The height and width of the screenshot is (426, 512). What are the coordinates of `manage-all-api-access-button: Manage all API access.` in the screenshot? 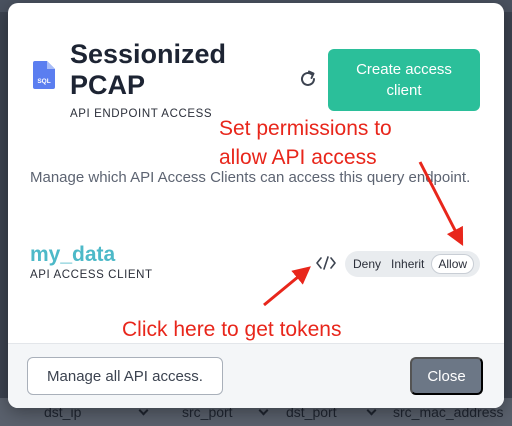 It's located at (125, 376).